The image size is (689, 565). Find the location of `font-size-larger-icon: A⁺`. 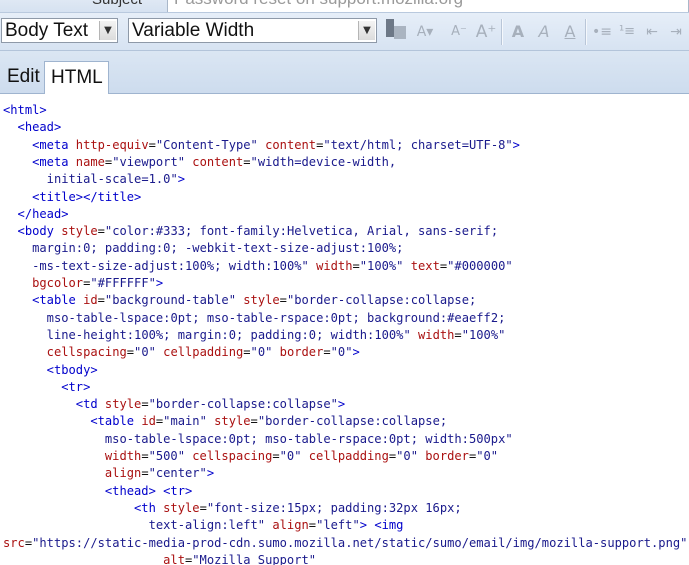

font-size-larger-icon: A⁺ is located at coordinates (486, 32).